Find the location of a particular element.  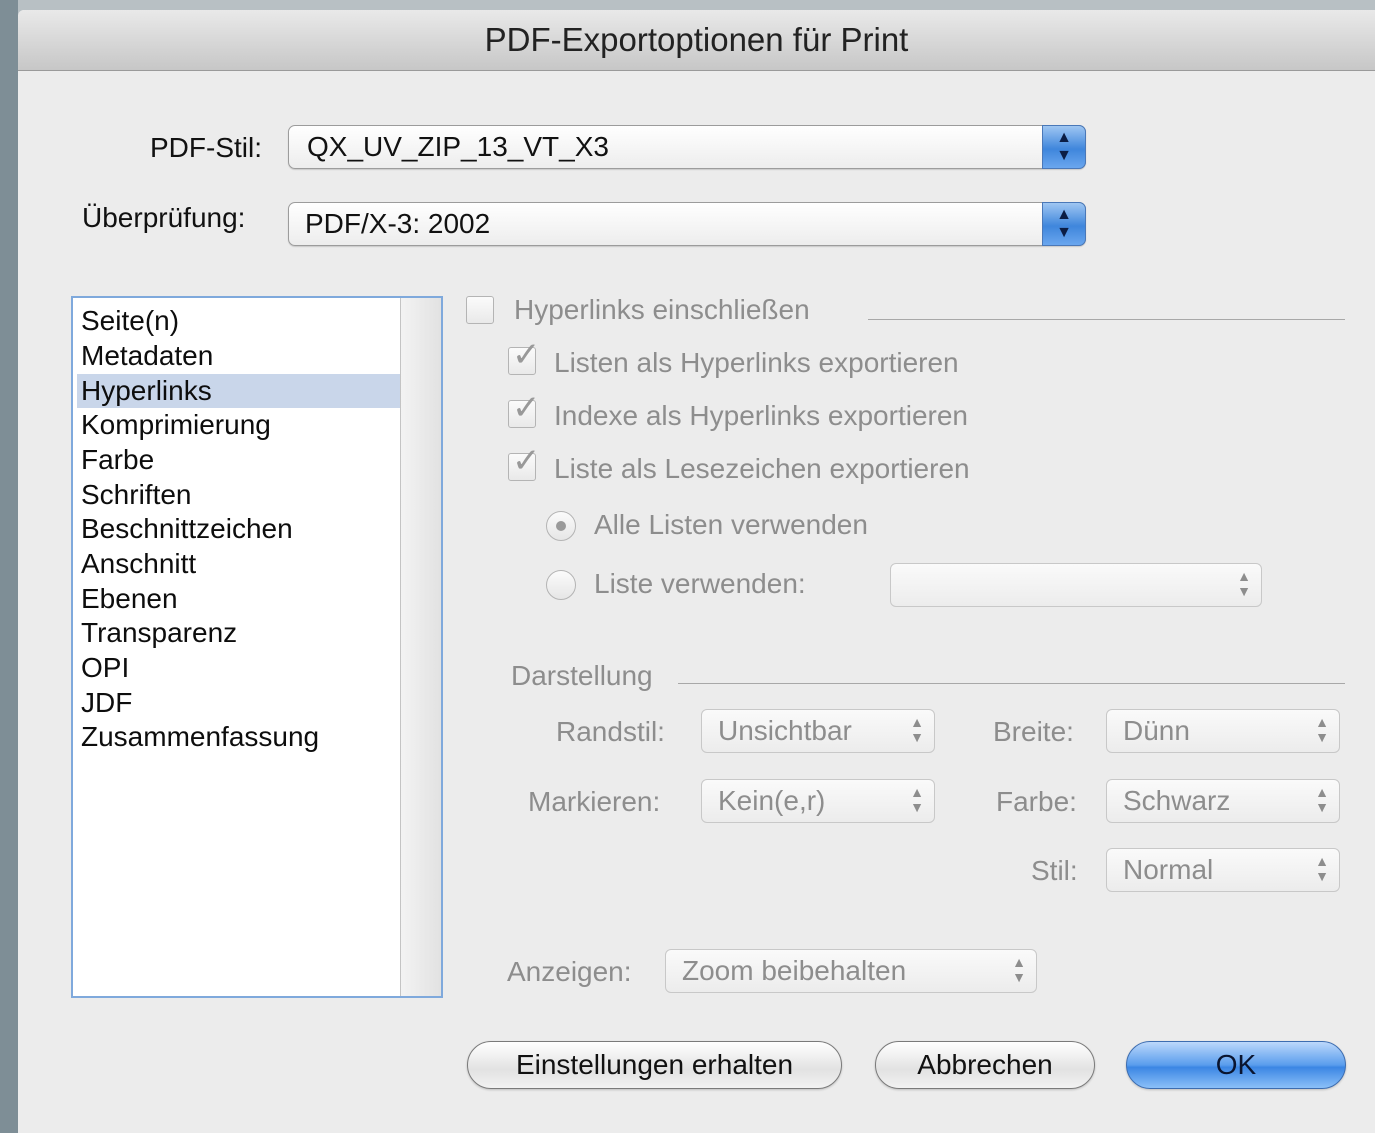

pdf-style-value: QX_UV_ZIP_13_VT_X3 is located at coordinates (458, 146).